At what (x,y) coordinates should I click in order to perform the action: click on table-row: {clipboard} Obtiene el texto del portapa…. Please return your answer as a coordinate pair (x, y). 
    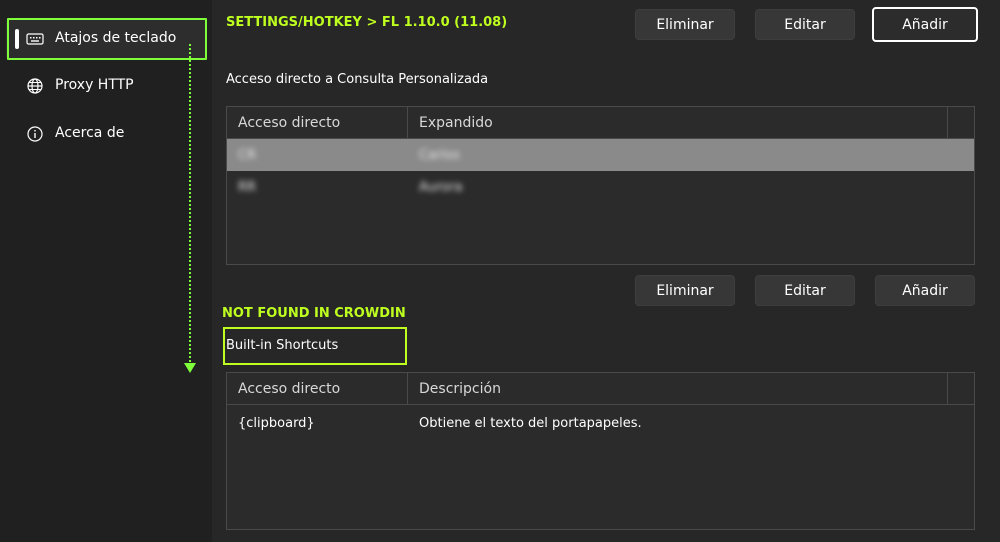
    Looking at the image, I should click on (600, 423).